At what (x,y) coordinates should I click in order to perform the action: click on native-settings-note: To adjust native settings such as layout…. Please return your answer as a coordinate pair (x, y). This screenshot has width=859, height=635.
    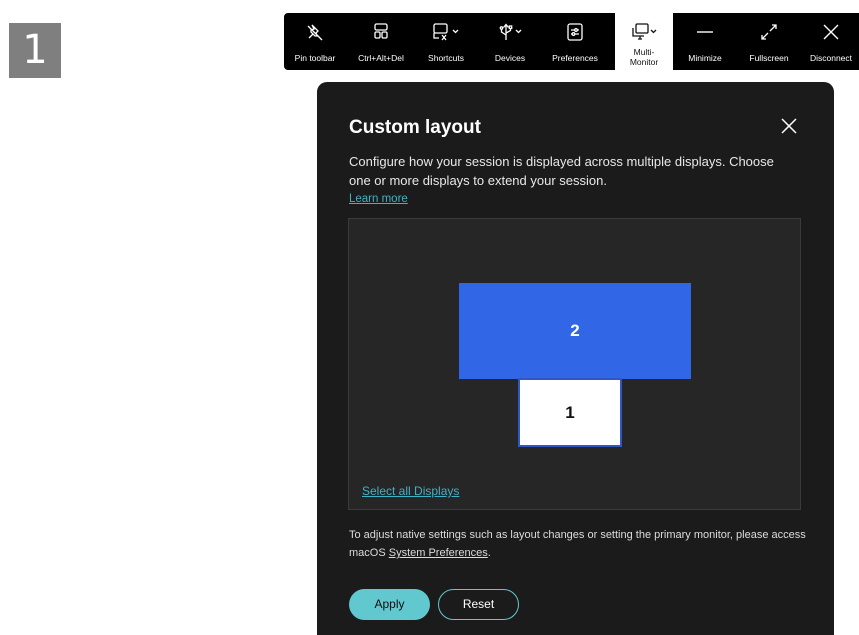
    Looking at the image, I should click on (579, 544).